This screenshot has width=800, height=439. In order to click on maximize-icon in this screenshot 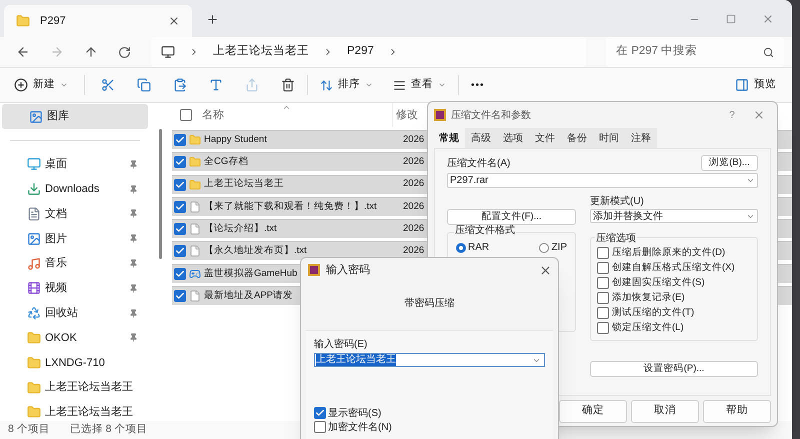, I will do `click(731, 19)`.